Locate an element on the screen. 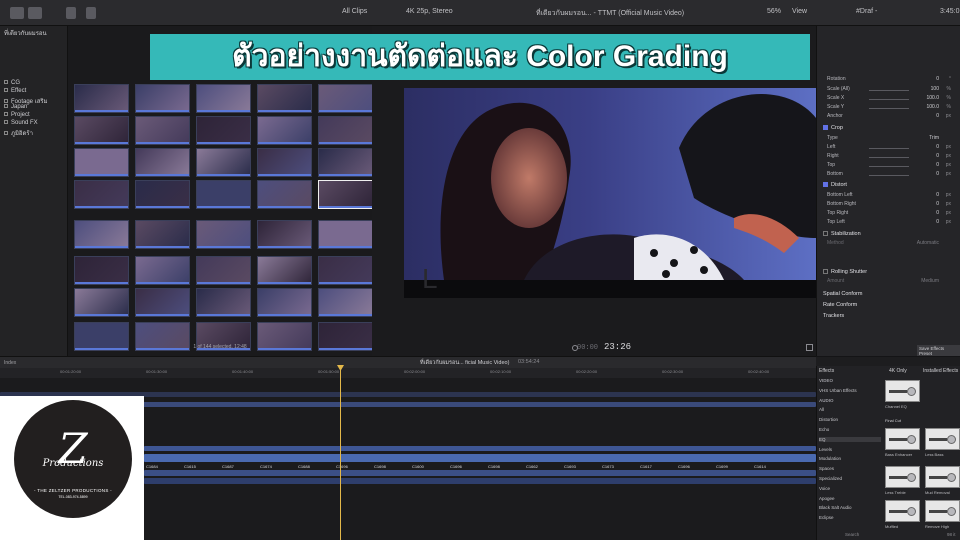 This screenshot has width=960, height=540. clip-label: C1684 is located at coordinates (152, 466).